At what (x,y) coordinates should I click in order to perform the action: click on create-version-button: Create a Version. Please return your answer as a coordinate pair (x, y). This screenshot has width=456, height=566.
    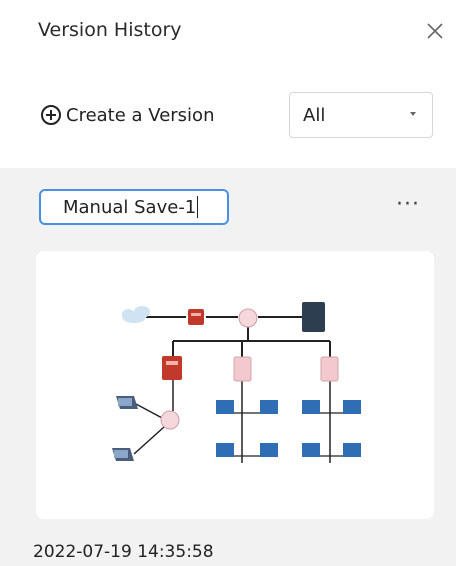
    Looking at the image, I should click on (127, 115).